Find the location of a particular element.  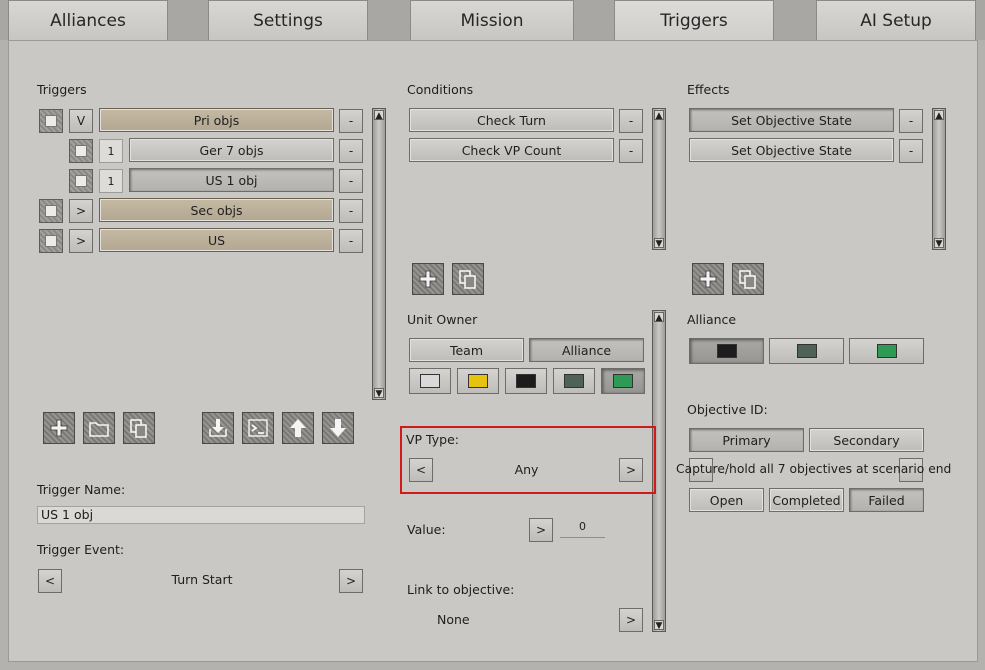

triggers-scrollbar: ▲ ▼ is located at coordinates (379, 254).